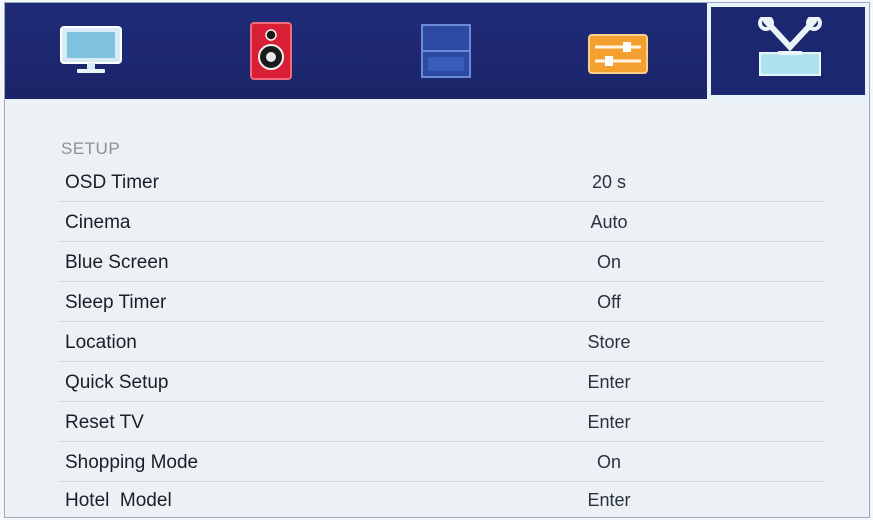 This screenshot has height=520, width=873. Describe the element at coordinates (117, 382) in the screenshot. I see `menu-item-label: Quick Setup` at that location.